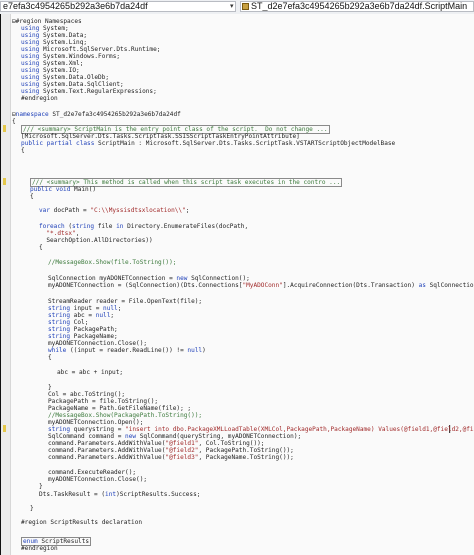  I want to click on chevron-down-icon: ▾, so click(232, 6).